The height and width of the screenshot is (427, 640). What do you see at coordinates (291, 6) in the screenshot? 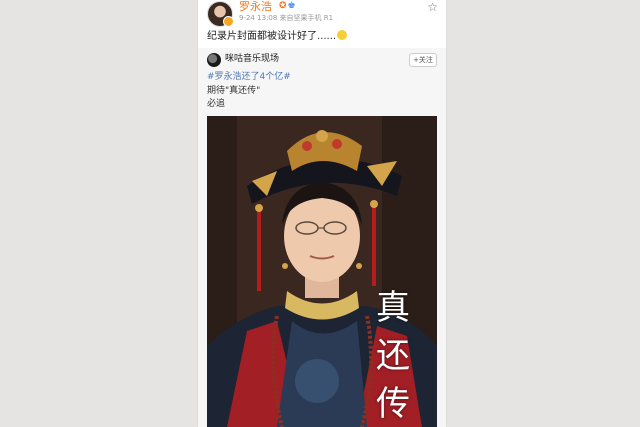
I see `member-badge-icon: ♚` at bounding box center [291, 6].